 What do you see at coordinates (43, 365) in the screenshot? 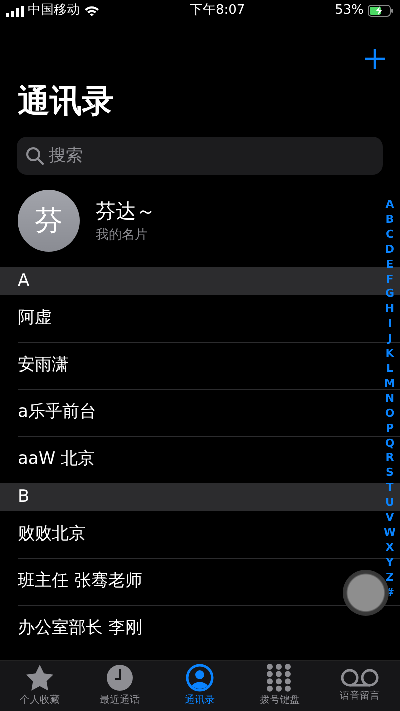
I see `contact-name: 安雨潇` at bounding box center [43, 365].